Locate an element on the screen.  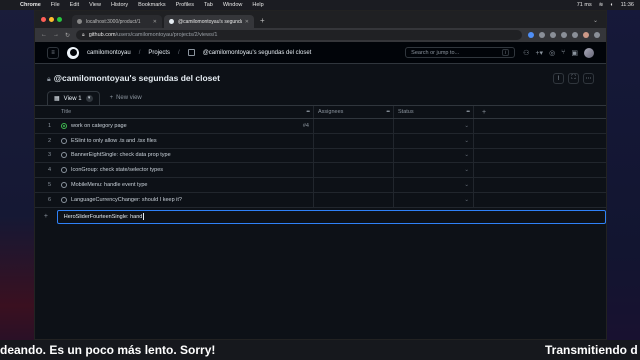
title-cell: MobileMenu: handle event type is located at coordinates (185, 185).